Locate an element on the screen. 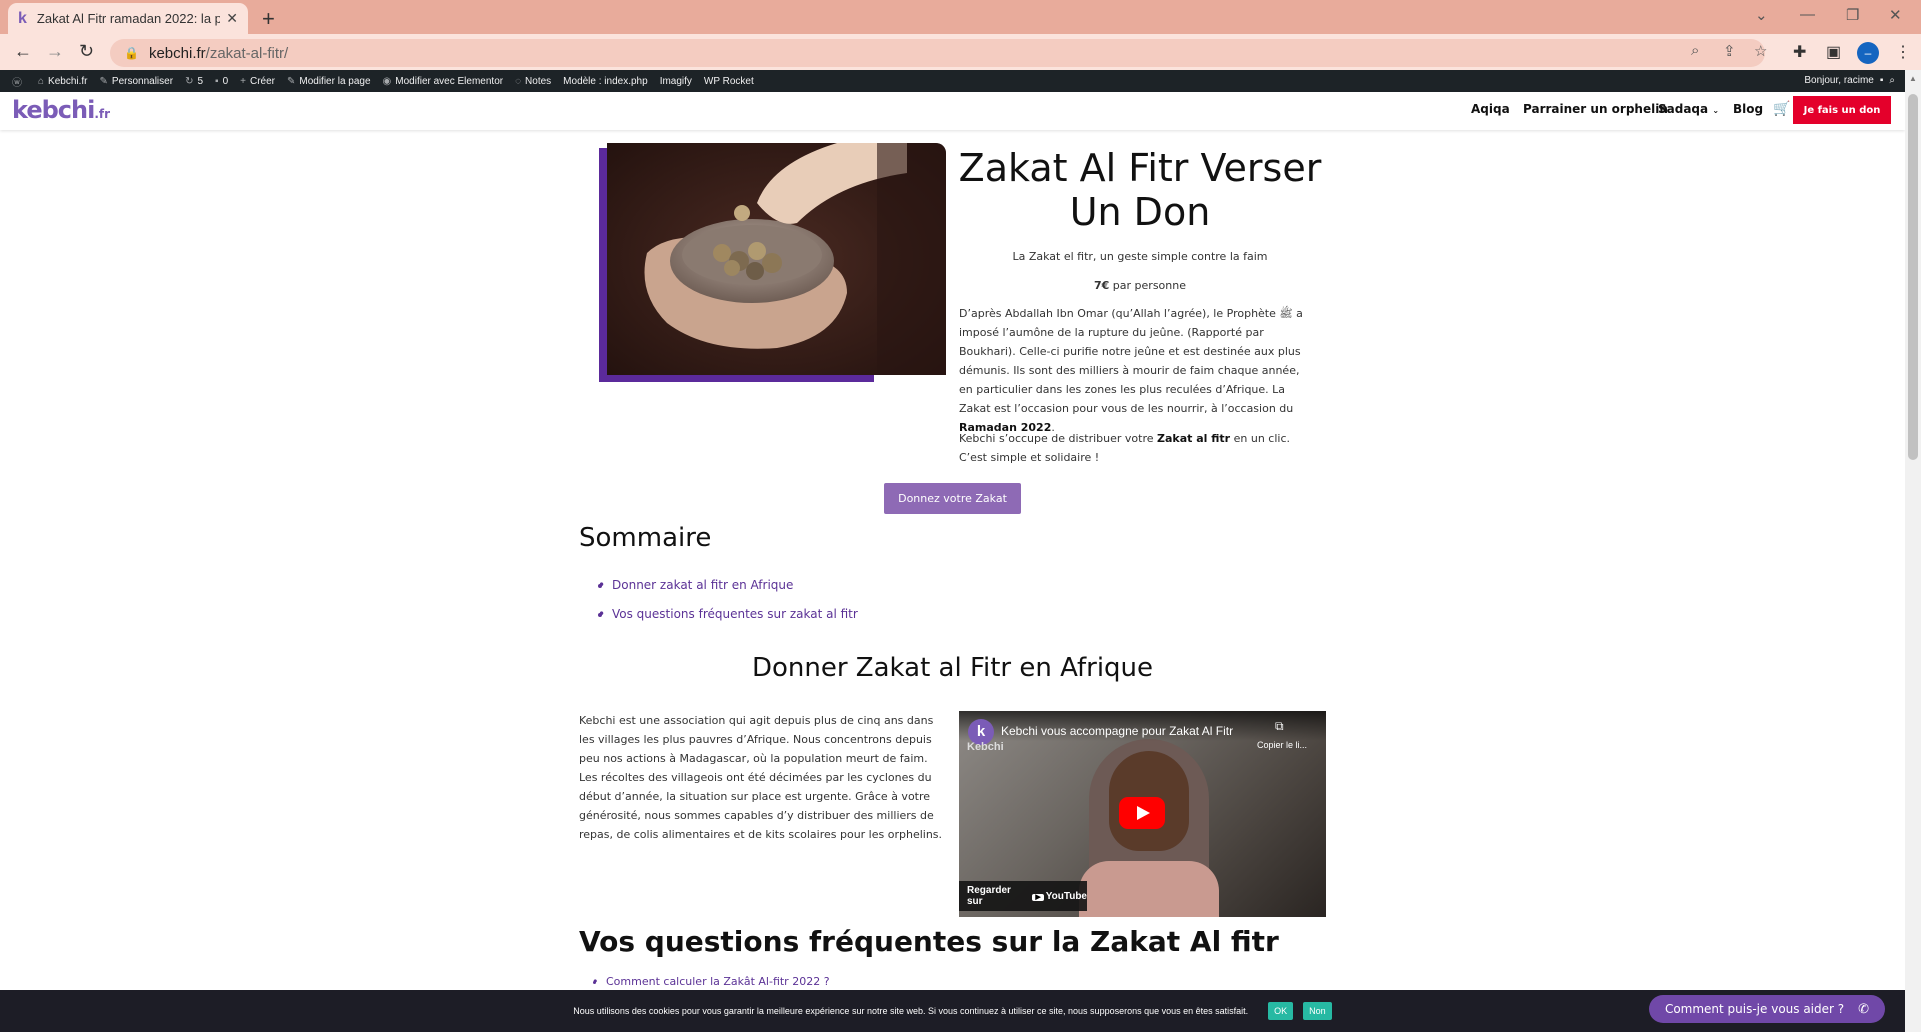 Image resolution: width=1921 pixels, height=1032 pixels. minimize-icon: — is located at coordinates (1807, 14).